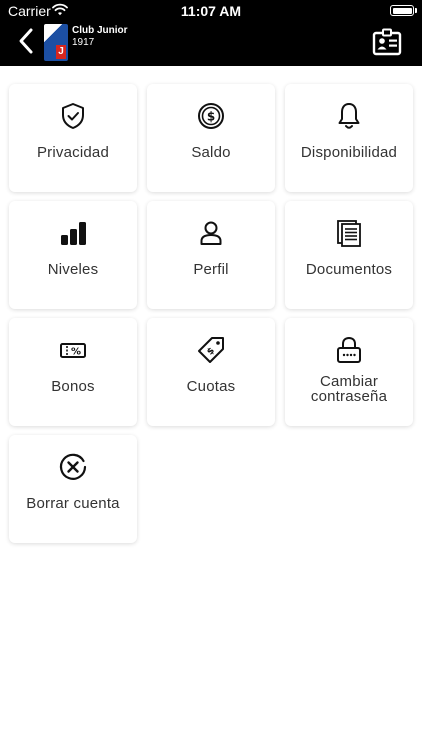 The image size is (422, 750). Describe the element at coordinates (73, 489) in the screenshot. I see `tile-borrar-cuenta: Borrar cuenta` at that location.